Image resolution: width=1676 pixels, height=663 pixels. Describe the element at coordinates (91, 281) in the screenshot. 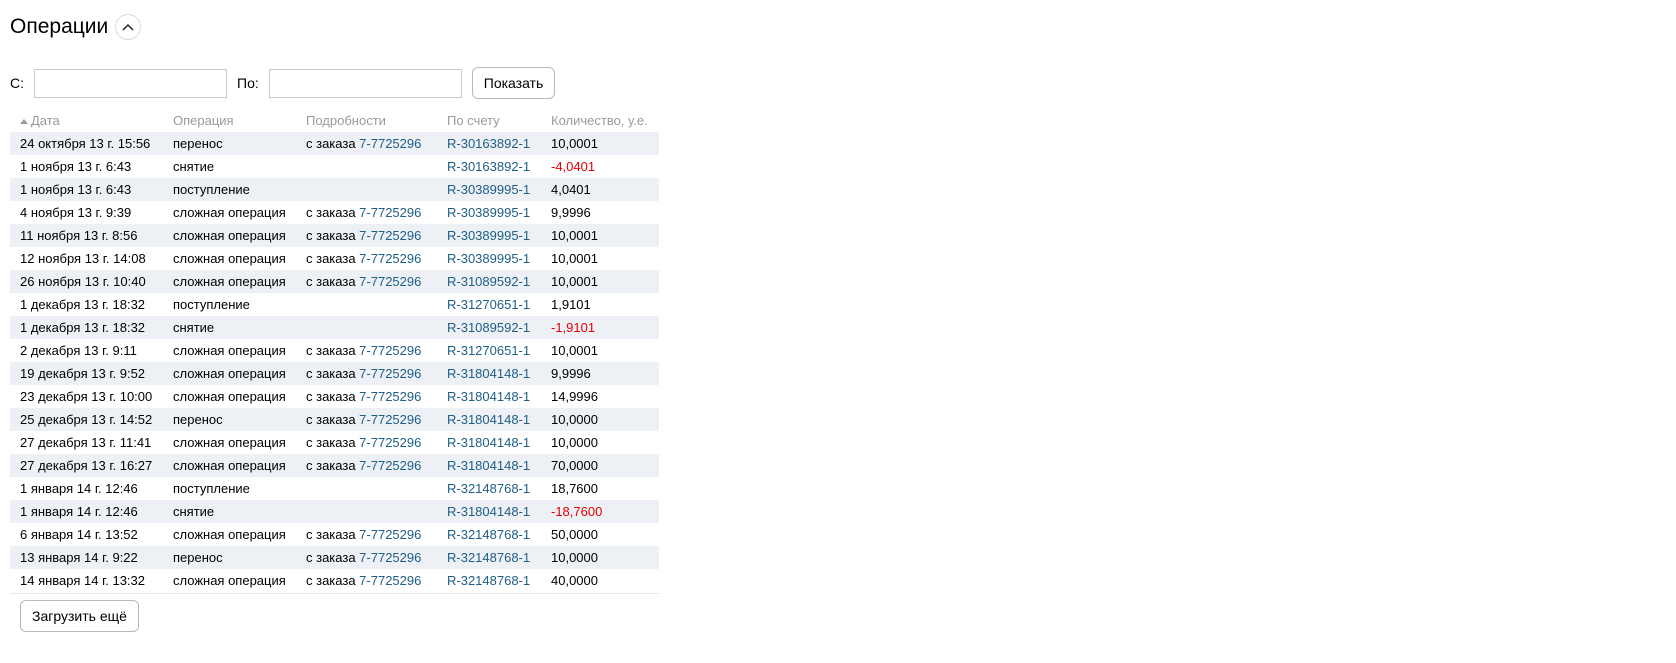

I see `cell-date: 26 ноября 13 г. 10:40` at that location.